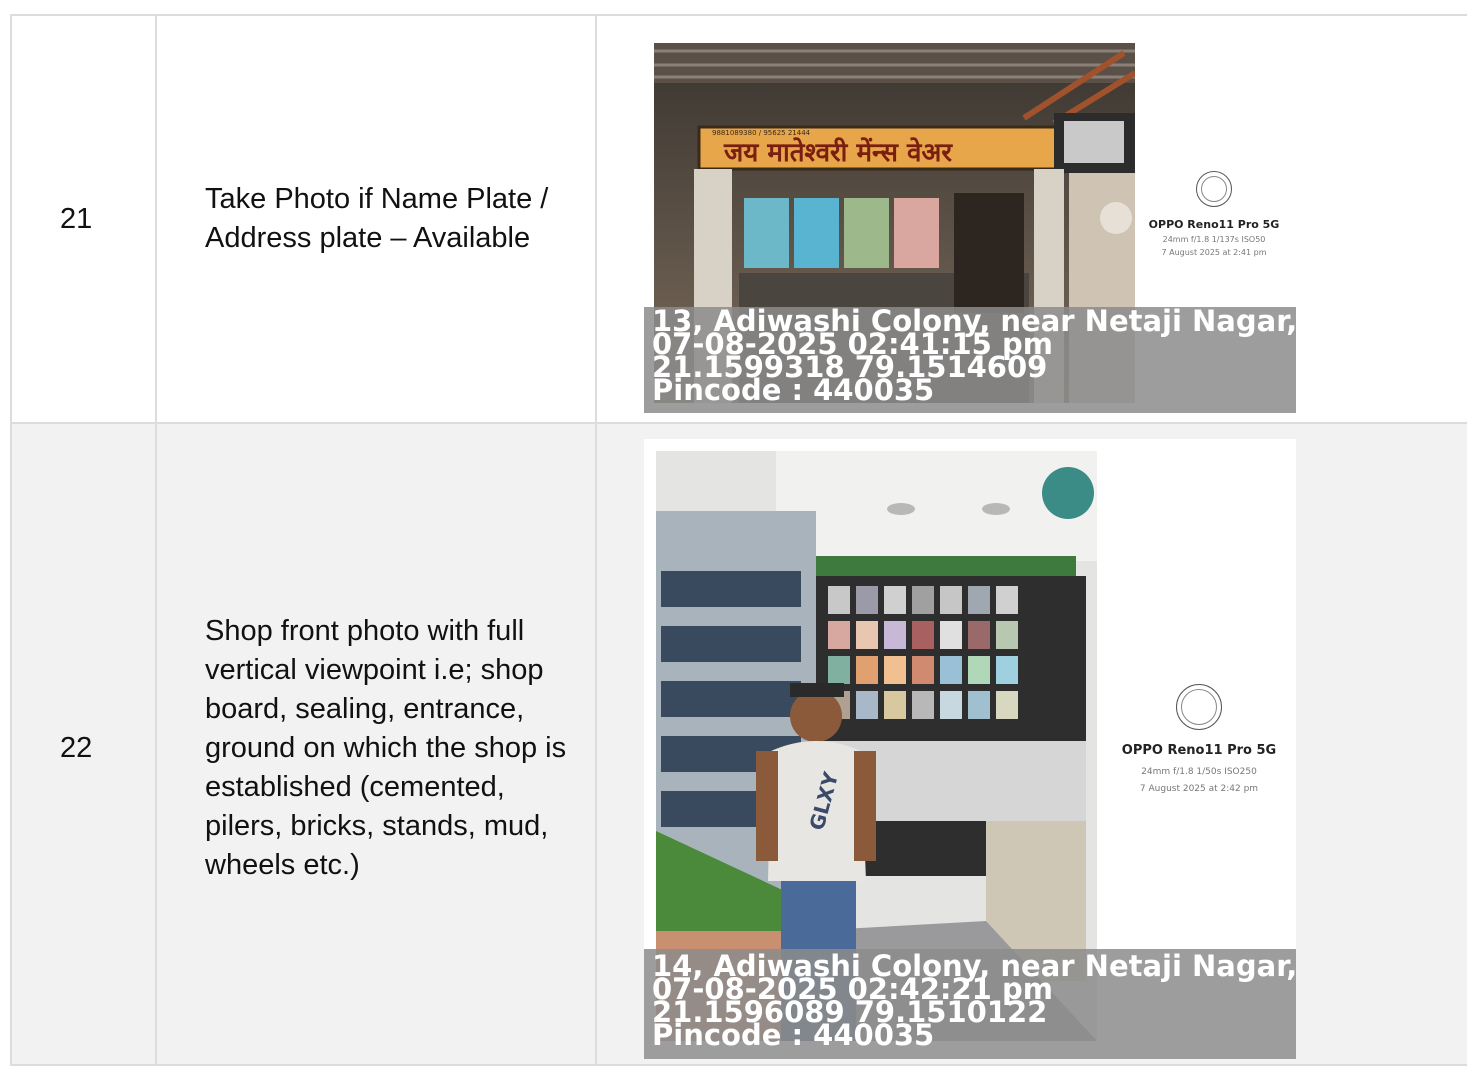 The width and height of the screenshot is (1467, 1066). What do you see at coordinates (761, 133) in the screenshot?
I see `sign-small-text: 9881089380 / 95625 21444` at bounding box center [761, 133].